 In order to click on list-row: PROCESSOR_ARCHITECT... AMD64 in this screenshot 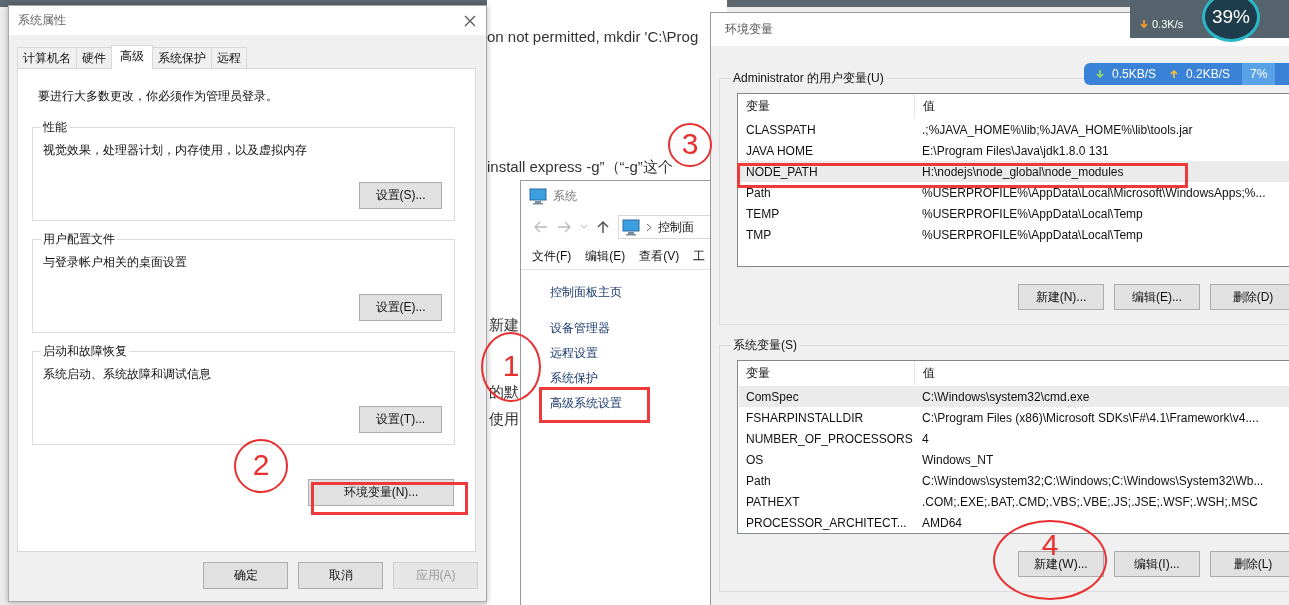, I will do `click(1014, 522)`.